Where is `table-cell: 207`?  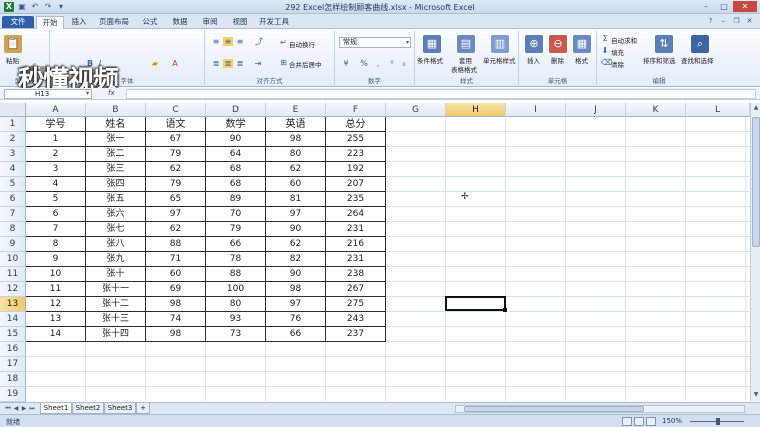
table-cell: 207 is located at coordinates (356, 184).